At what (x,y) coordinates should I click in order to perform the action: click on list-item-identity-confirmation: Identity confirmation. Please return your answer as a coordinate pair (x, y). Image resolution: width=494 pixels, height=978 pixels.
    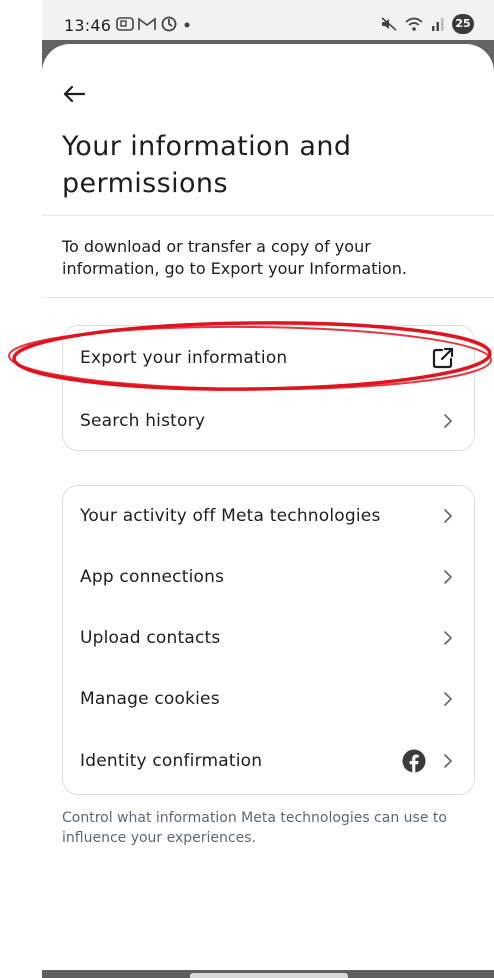
    Looking at the image, I should click on (268, 761).